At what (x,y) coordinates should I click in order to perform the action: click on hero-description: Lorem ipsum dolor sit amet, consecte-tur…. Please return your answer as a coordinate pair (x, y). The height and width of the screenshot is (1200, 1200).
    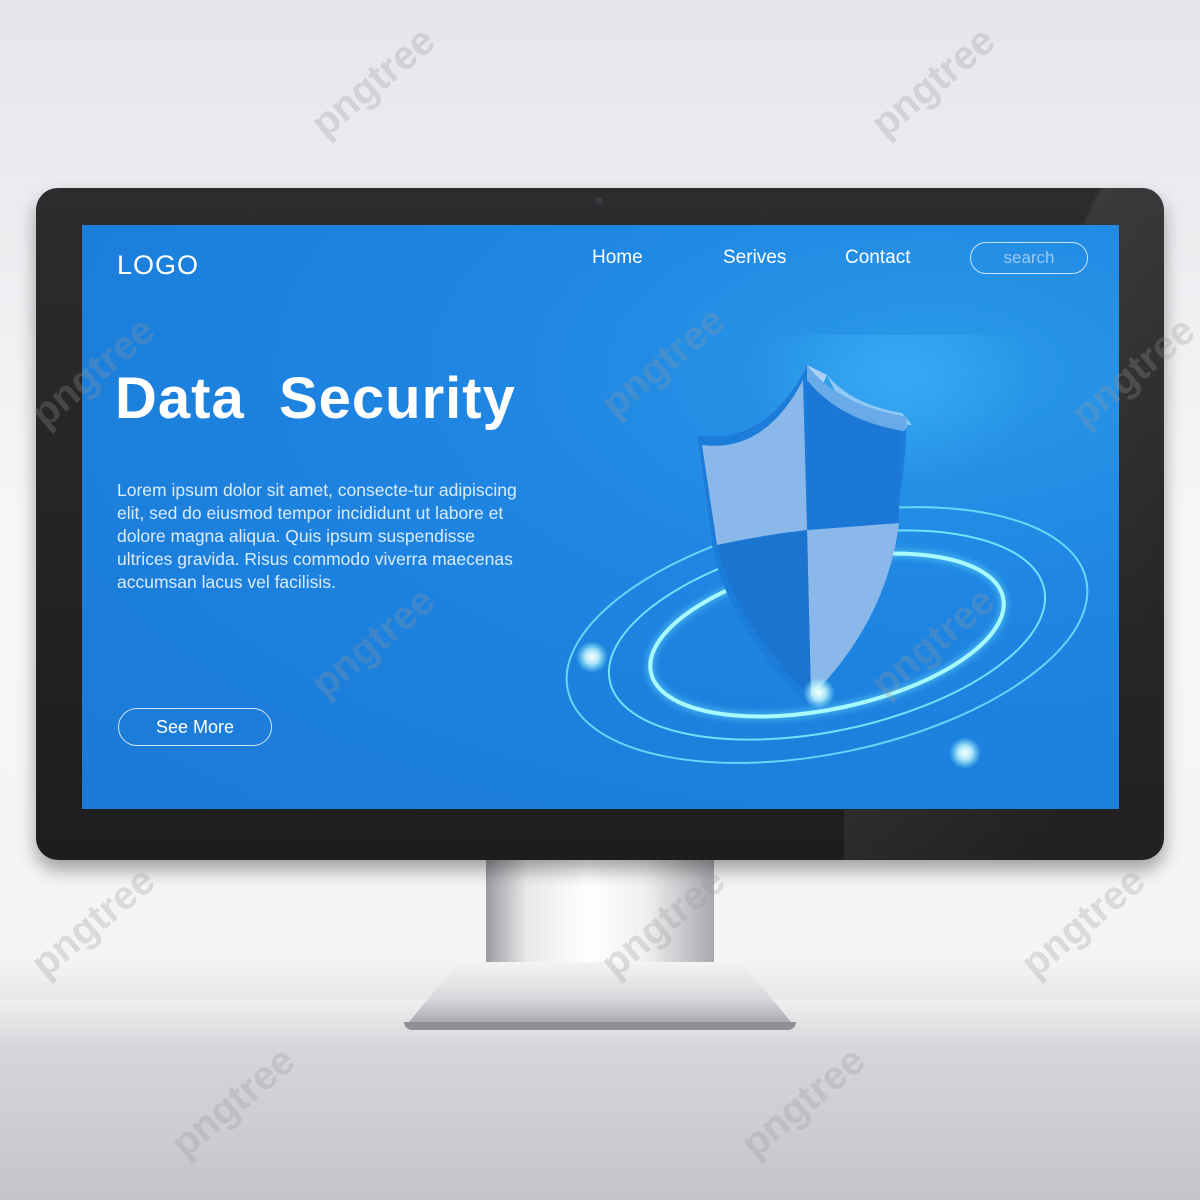
    Looking at the image, I should click on (317, 536).